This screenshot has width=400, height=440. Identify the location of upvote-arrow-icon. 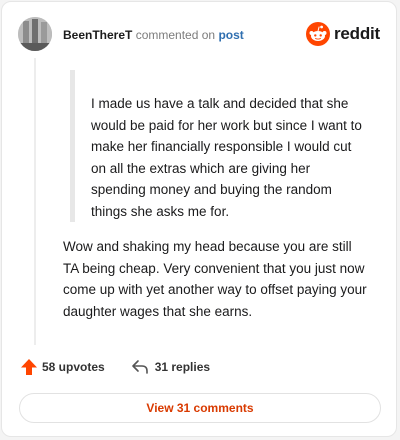
(29, 367).